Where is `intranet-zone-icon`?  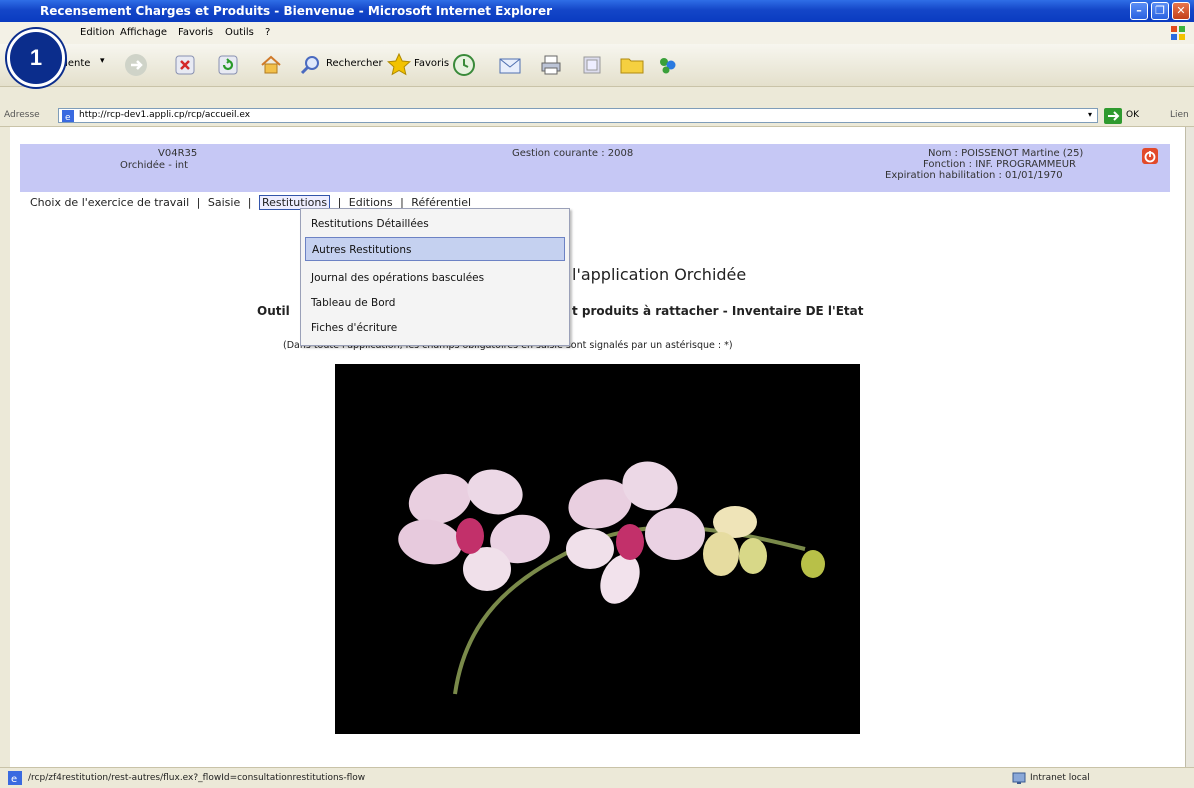
intranet-zone-icon is located at coordinates (1019, 778).